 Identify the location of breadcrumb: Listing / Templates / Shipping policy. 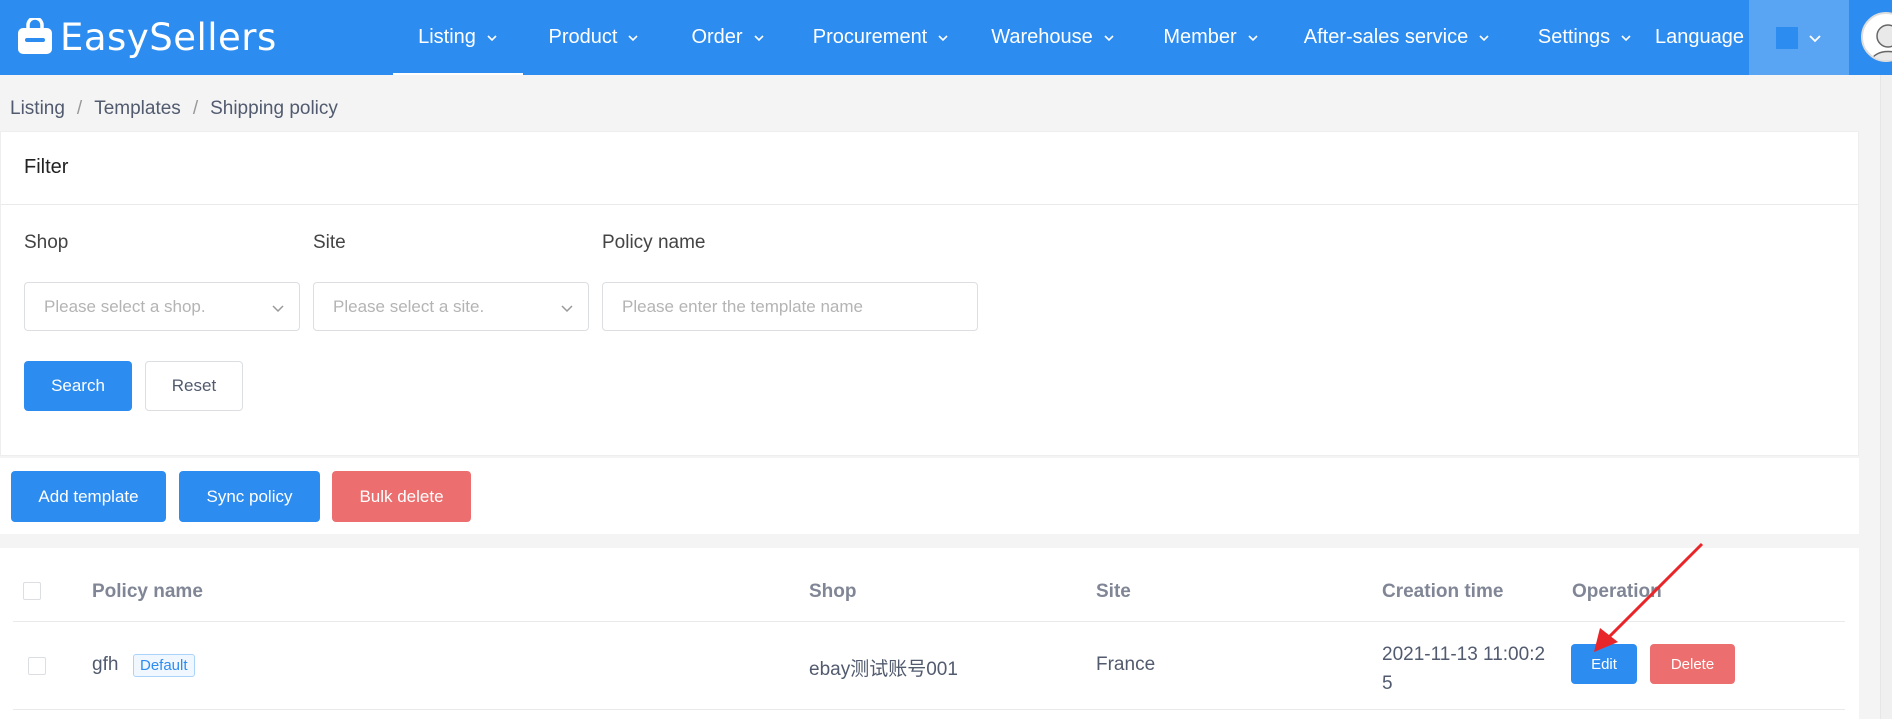
(174, 109).